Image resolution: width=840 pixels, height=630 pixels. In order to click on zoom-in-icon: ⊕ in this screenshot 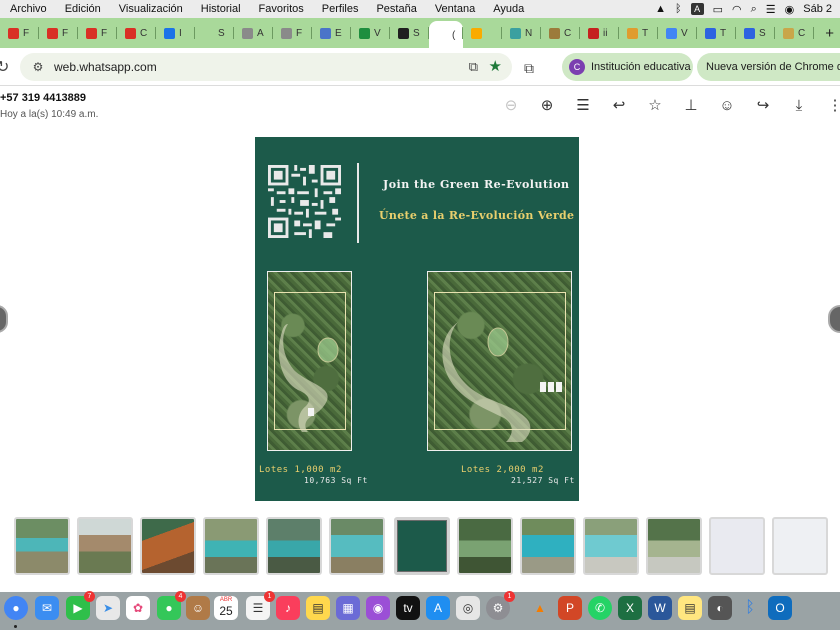, I will do `click(547, 106)`.